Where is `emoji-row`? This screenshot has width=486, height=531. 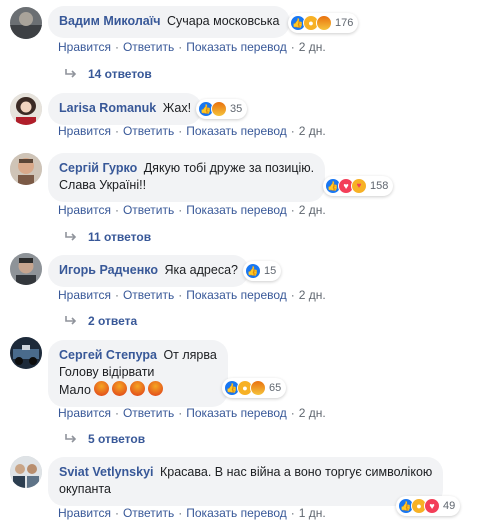
emoji-row is located at coordinates (129, 388).